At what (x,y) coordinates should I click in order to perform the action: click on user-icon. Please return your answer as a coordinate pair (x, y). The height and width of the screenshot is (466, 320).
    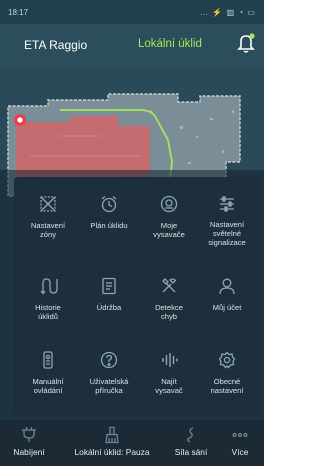
    Looking at the image, I should click on (227, 286).